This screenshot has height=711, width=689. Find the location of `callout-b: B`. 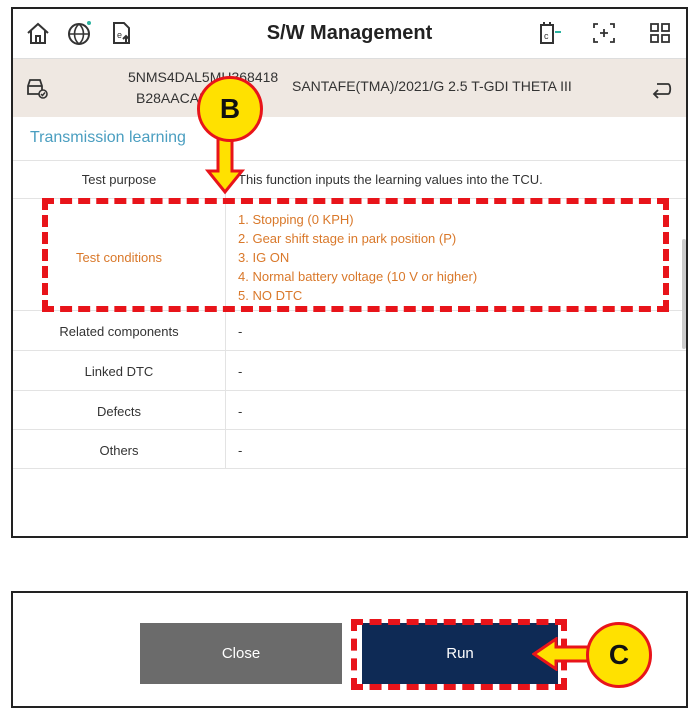

callout-b: B is located at coordinates (230, 109).